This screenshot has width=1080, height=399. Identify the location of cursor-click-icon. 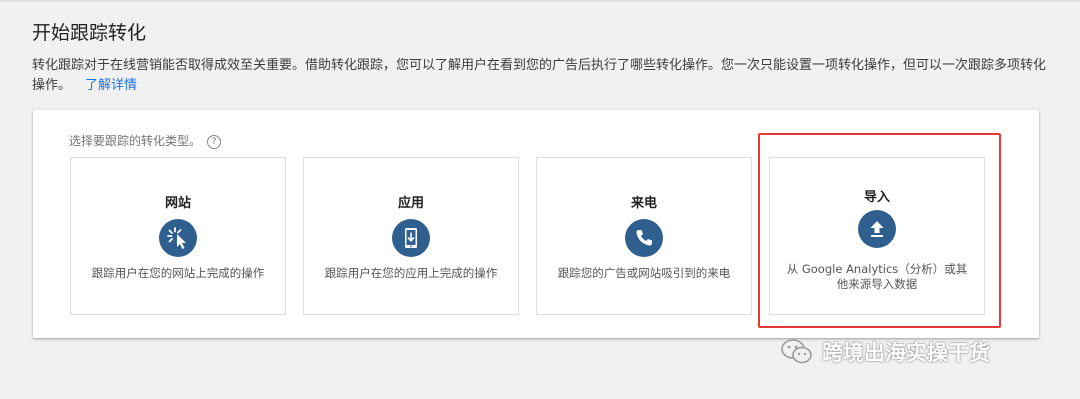
(178, 238).